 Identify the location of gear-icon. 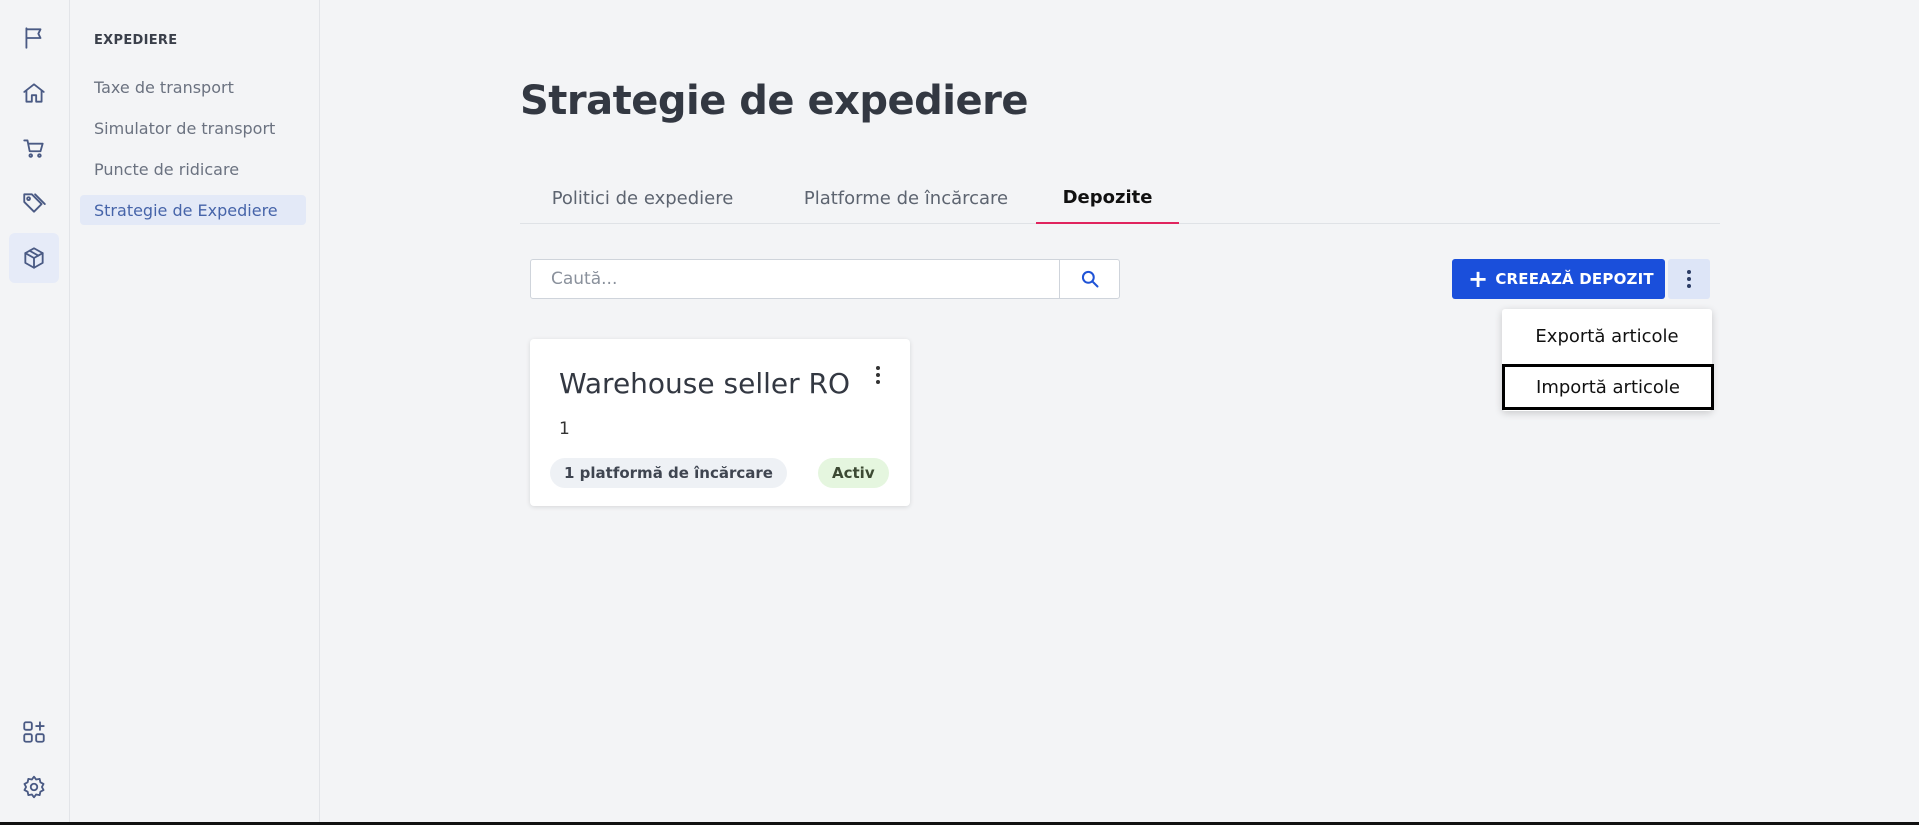
(34, 787).